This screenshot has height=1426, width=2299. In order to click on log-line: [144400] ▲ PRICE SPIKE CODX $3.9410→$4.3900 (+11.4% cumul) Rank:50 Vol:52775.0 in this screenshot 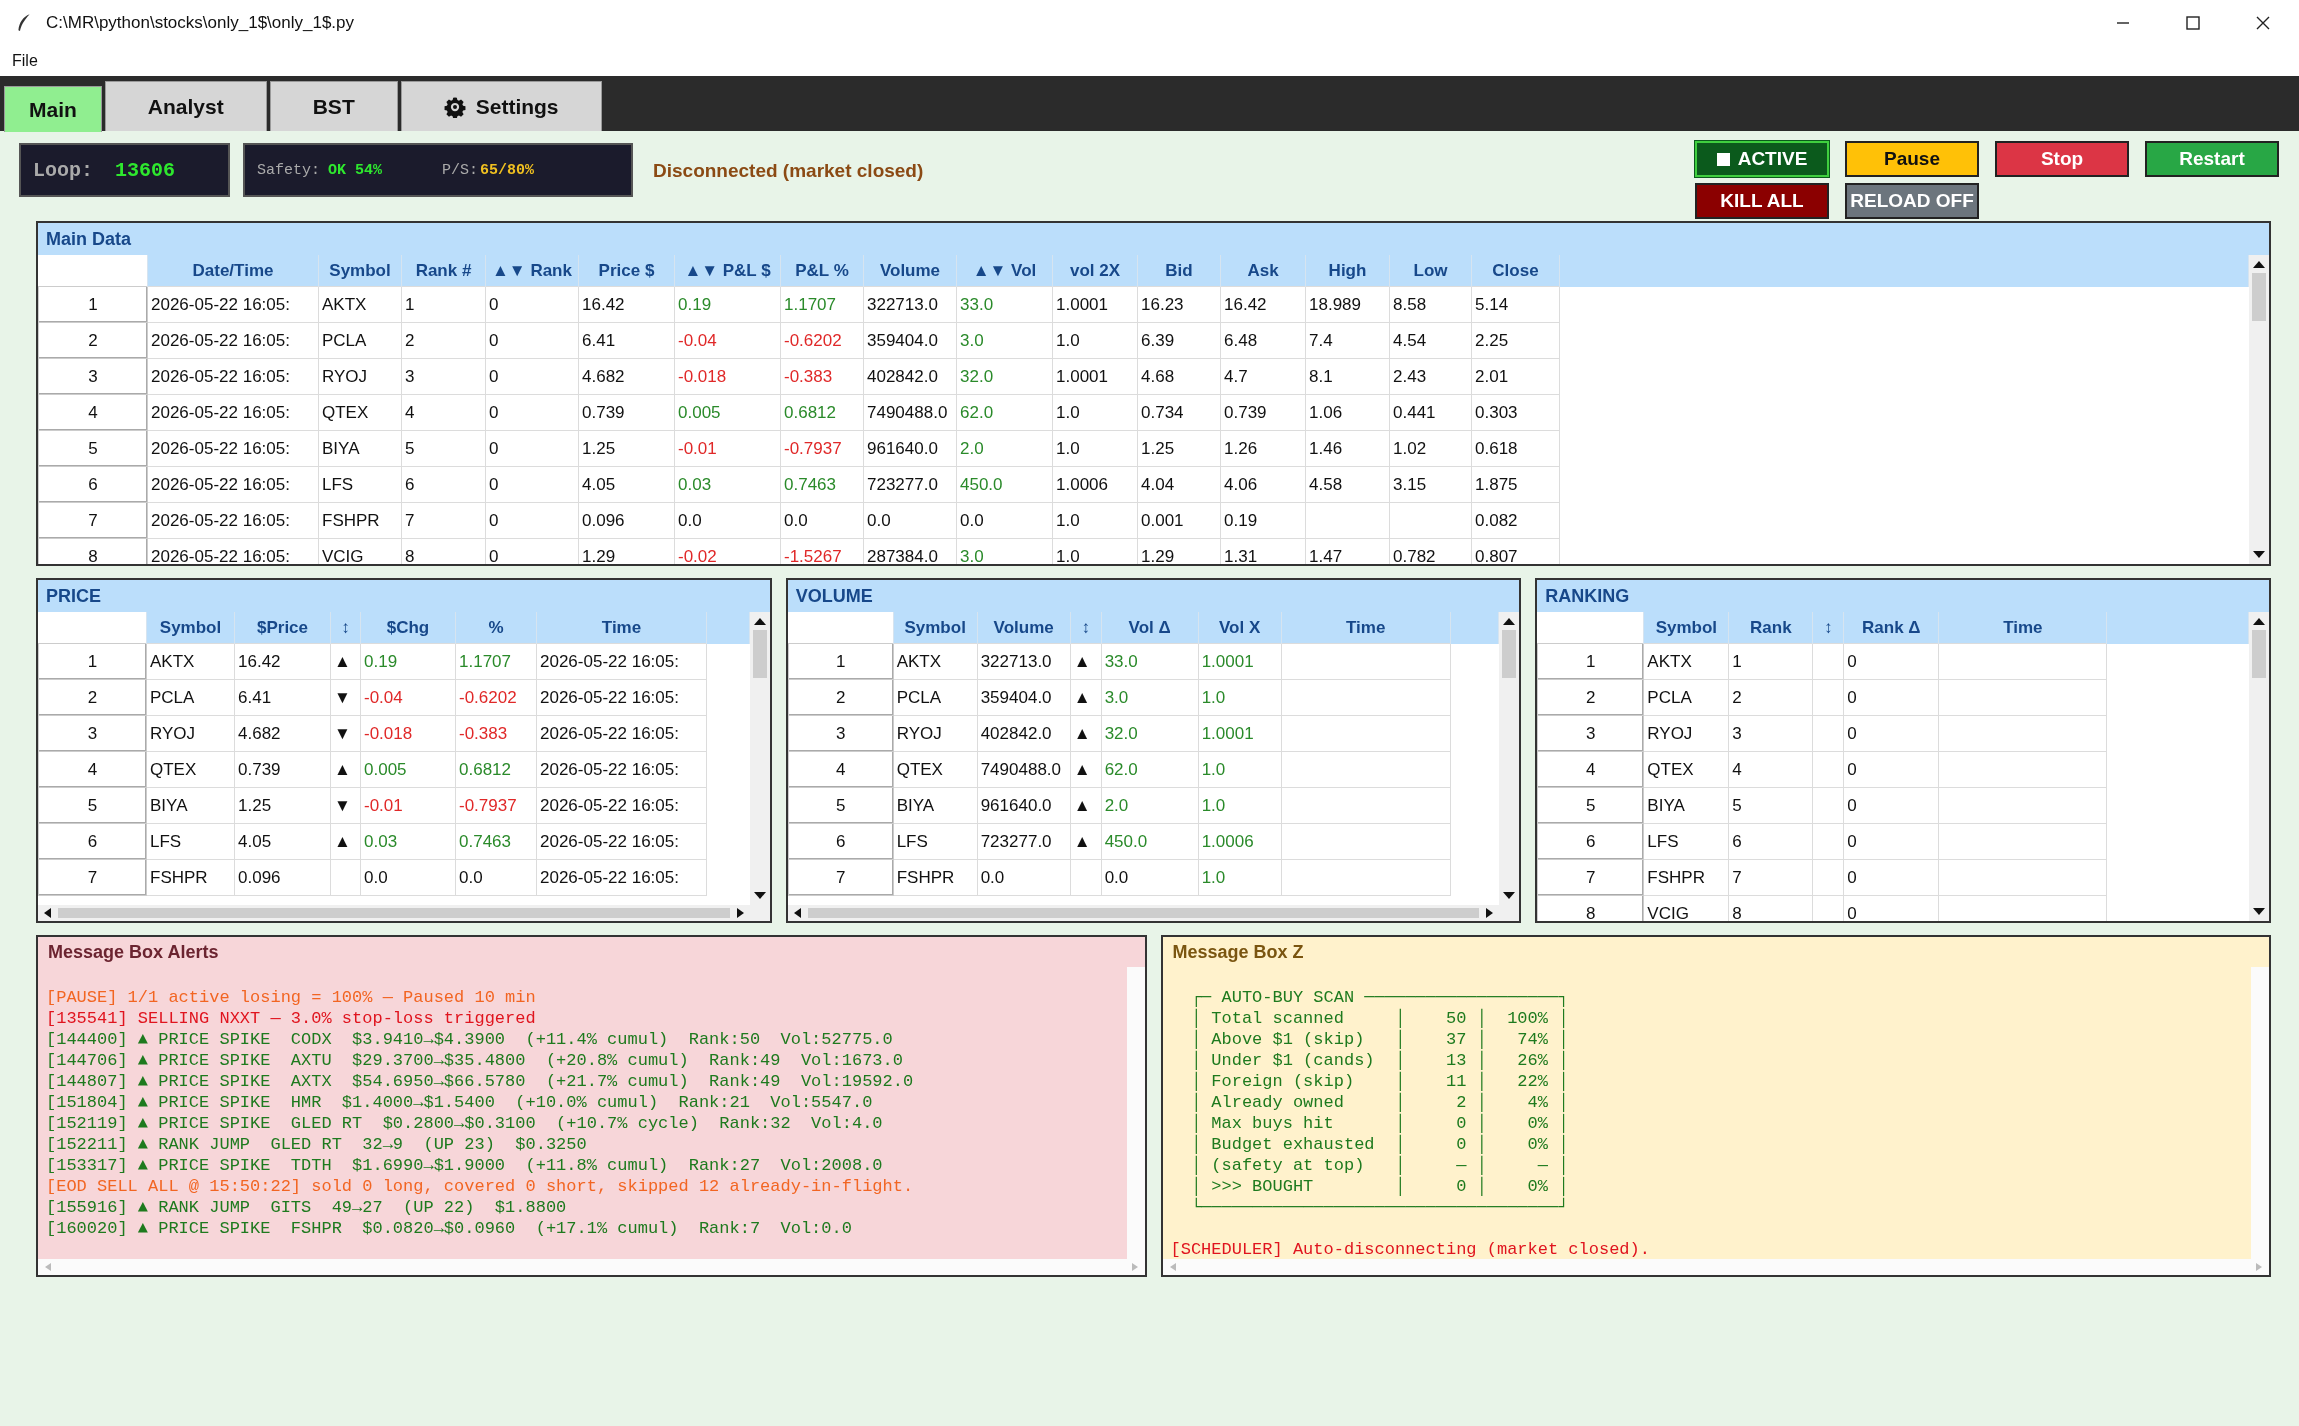, I will do `click(469, 1039)`.